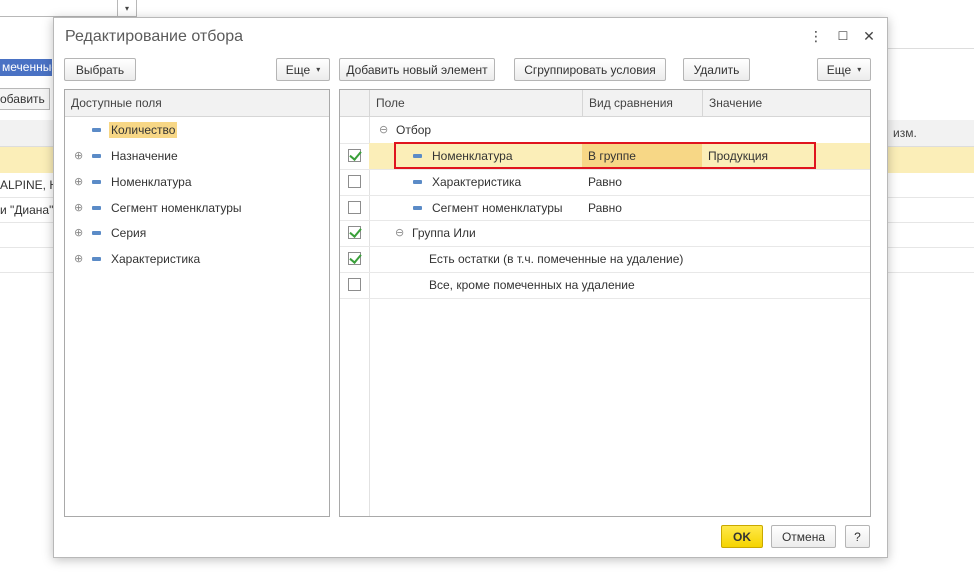 This screenshot has width=974, height=574. What do you see at coordinates (298, 69) in the screenshot?
I see `more-left-label: Еще` at bounding box center [298, 69].